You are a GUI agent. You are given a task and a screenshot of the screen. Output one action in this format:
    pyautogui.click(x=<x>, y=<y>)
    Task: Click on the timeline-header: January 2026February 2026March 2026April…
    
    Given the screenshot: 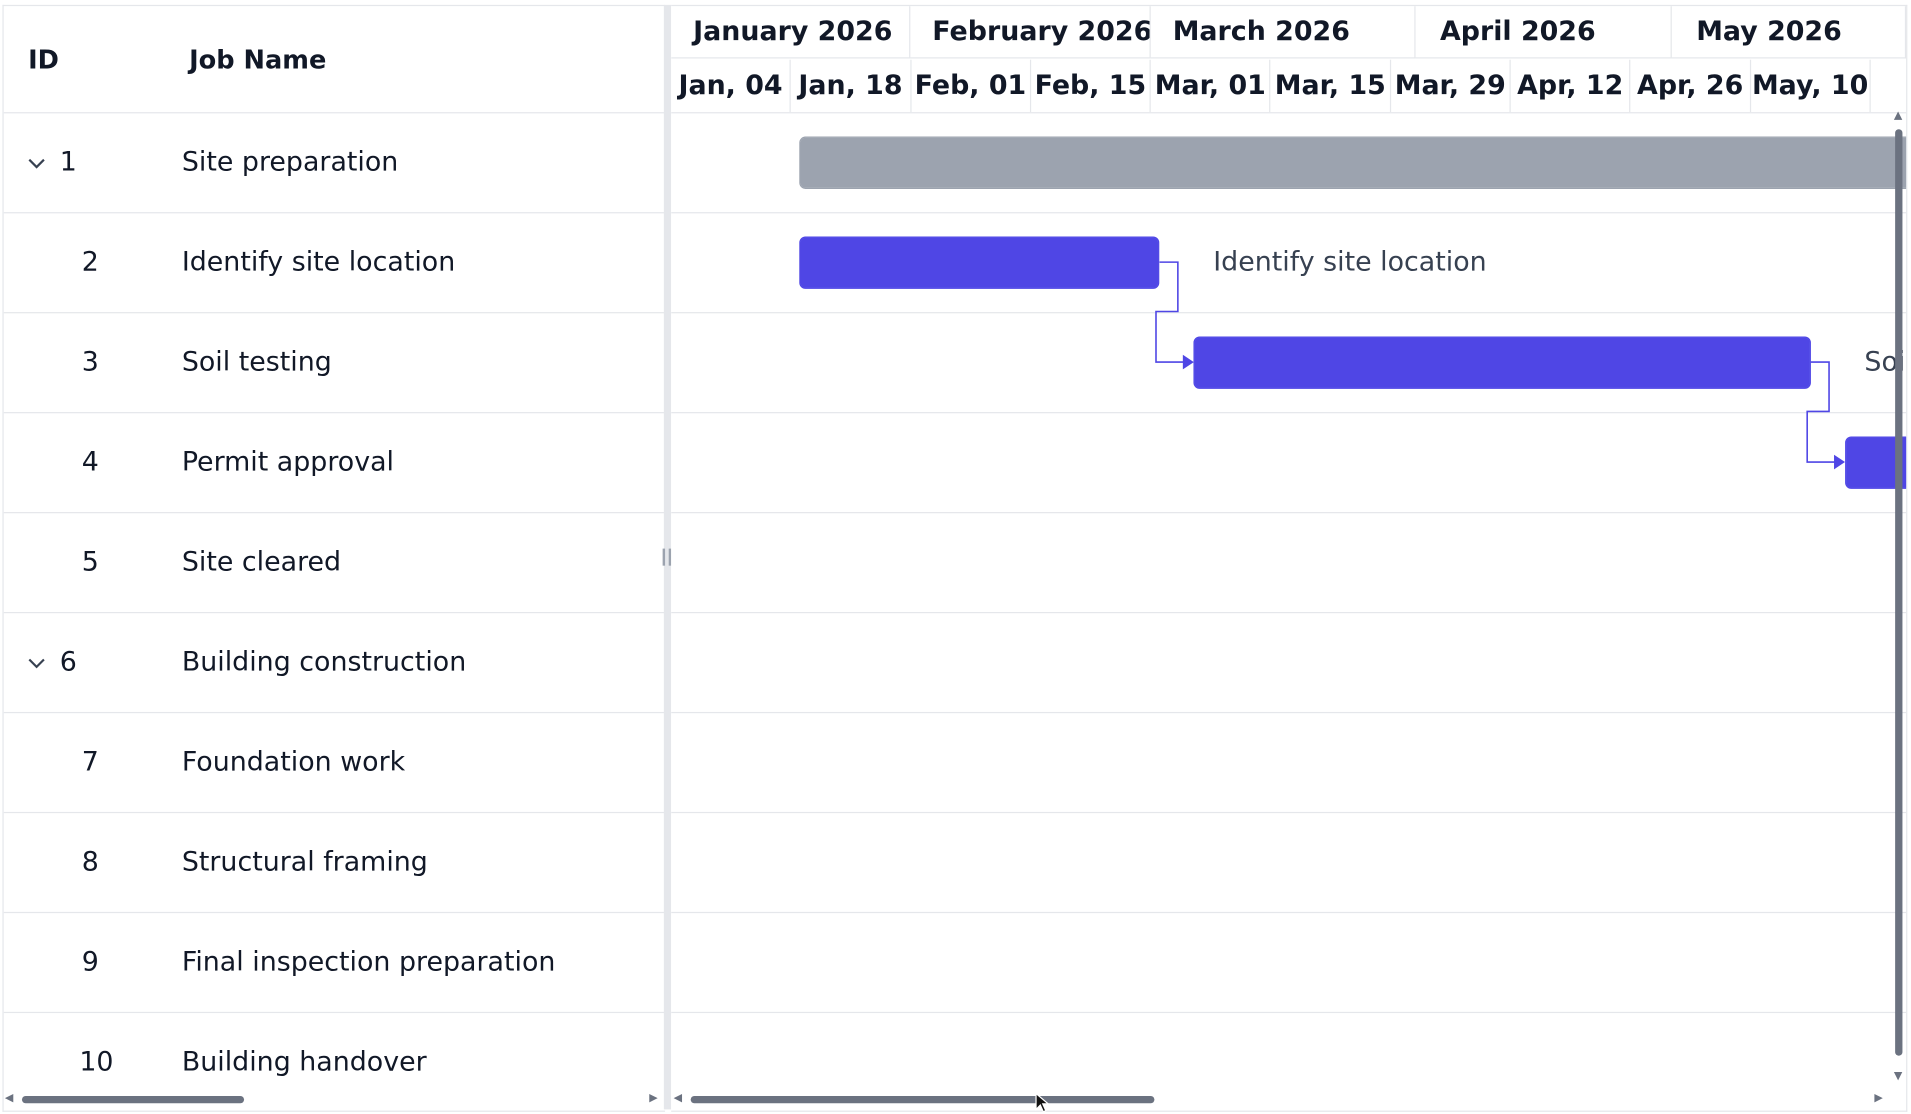 What is the action you would take?
    pyautogui.click(x=1288, y=59)
    